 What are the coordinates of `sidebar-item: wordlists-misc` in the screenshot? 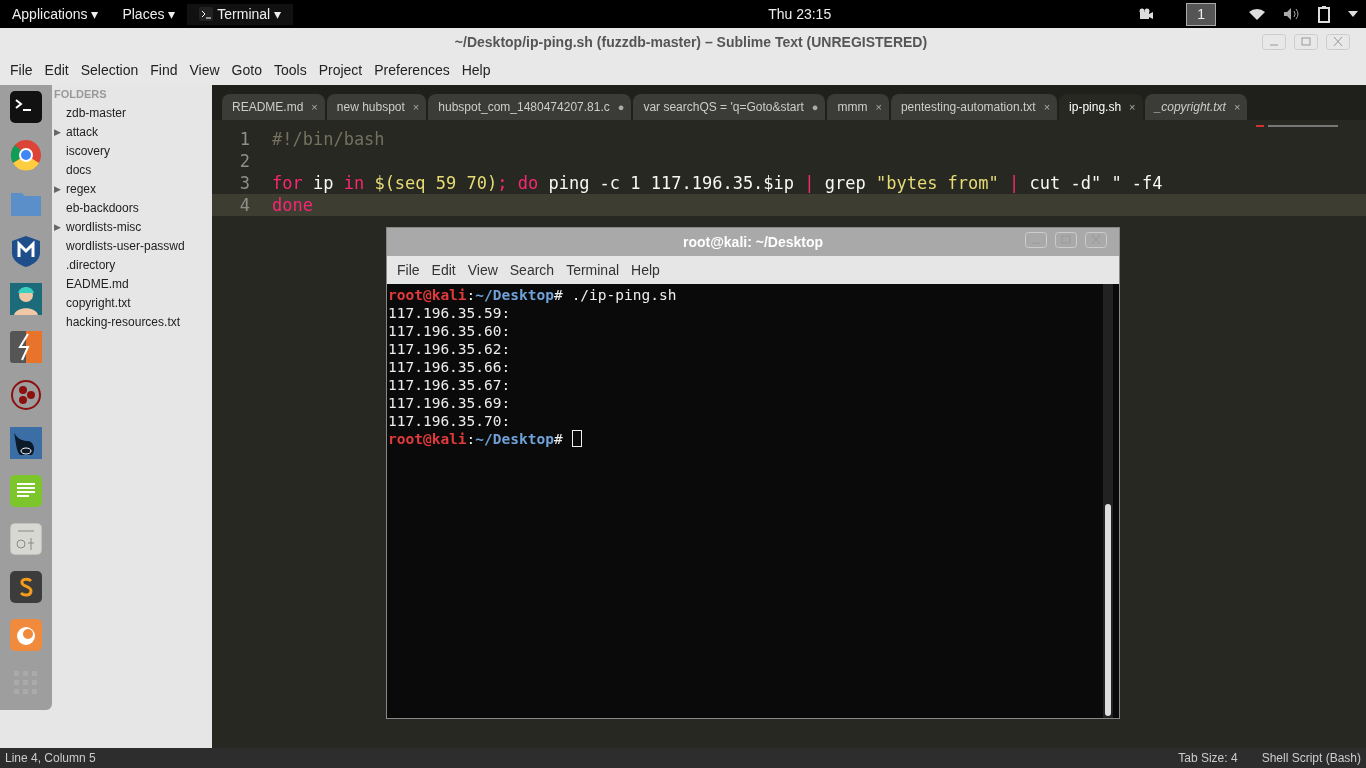 It's located at (104, 227).